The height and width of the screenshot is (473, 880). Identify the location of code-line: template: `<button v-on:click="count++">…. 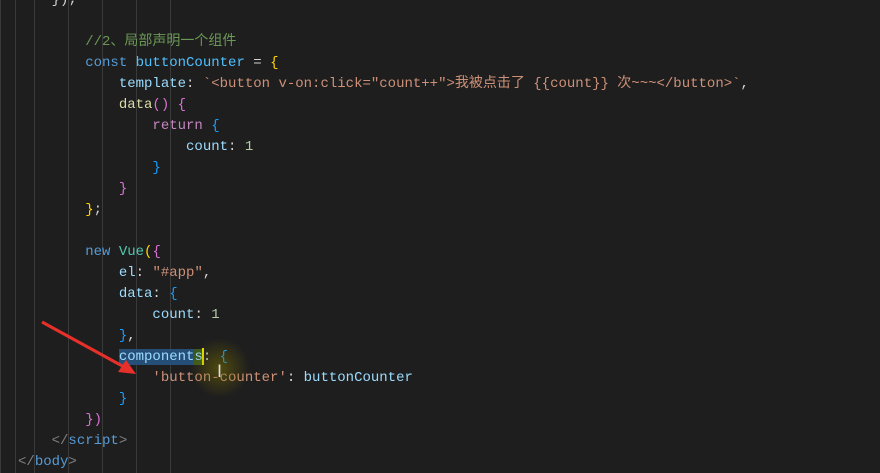
(449, 84).